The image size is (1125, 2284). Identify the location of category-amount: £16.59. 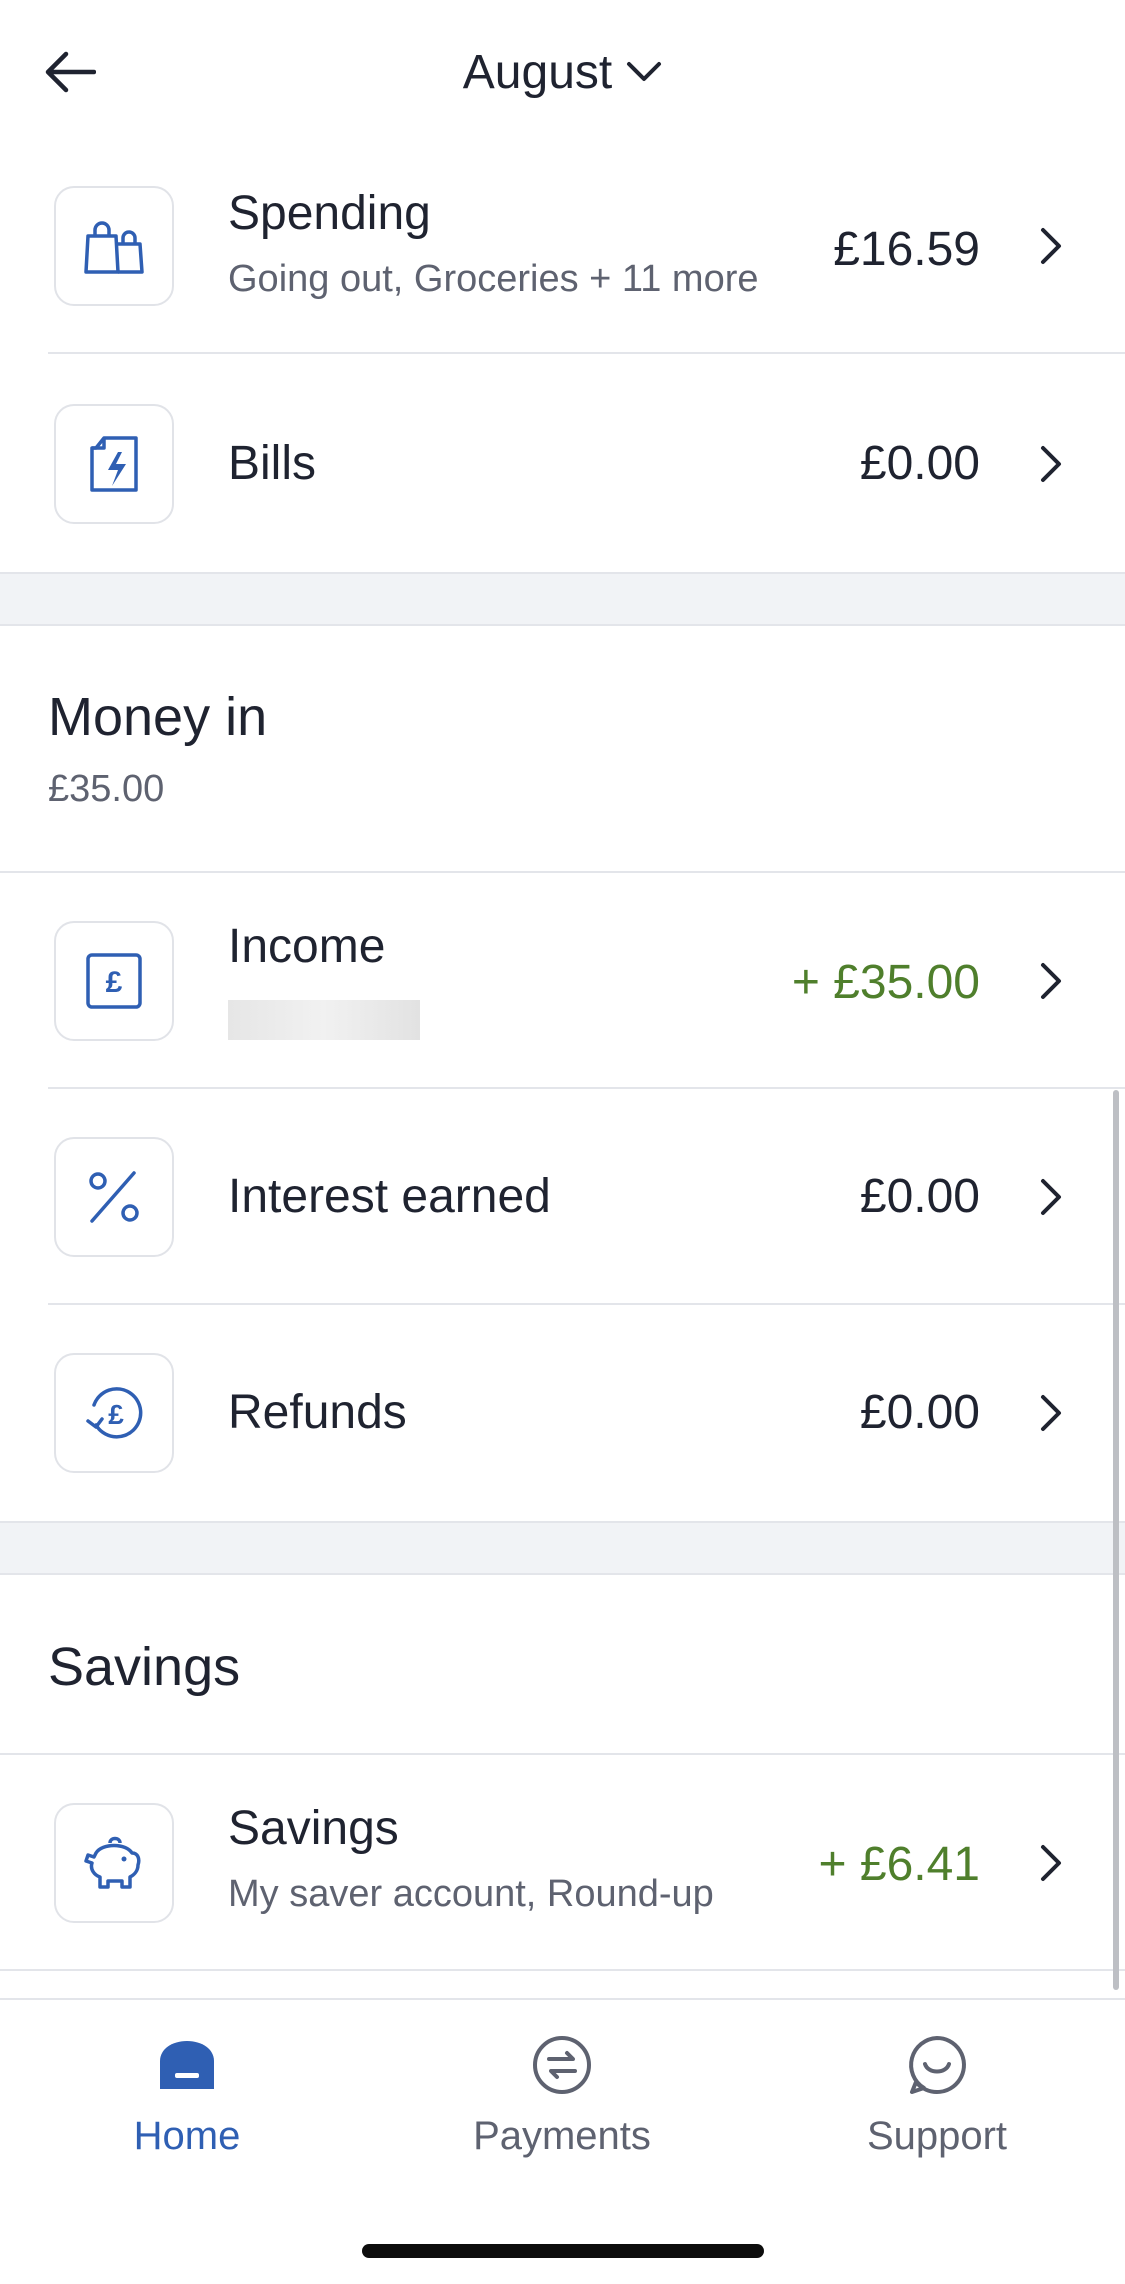
(906, 249).